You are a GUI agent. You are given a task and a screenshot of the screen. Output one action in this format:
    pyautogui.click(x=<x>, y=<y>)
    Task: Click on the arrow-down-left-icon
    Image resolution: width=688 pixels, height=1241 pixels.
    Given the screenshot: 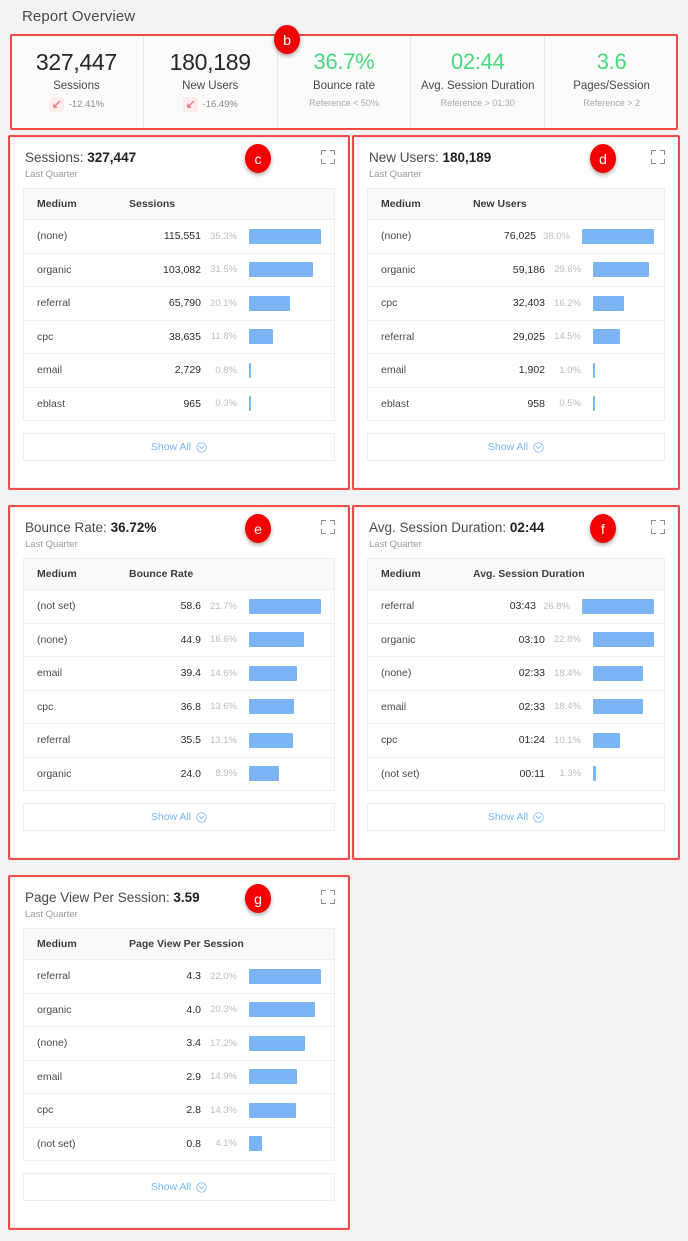 What is the action you would take?
    pyautogui.click(x=56, y=104)
    